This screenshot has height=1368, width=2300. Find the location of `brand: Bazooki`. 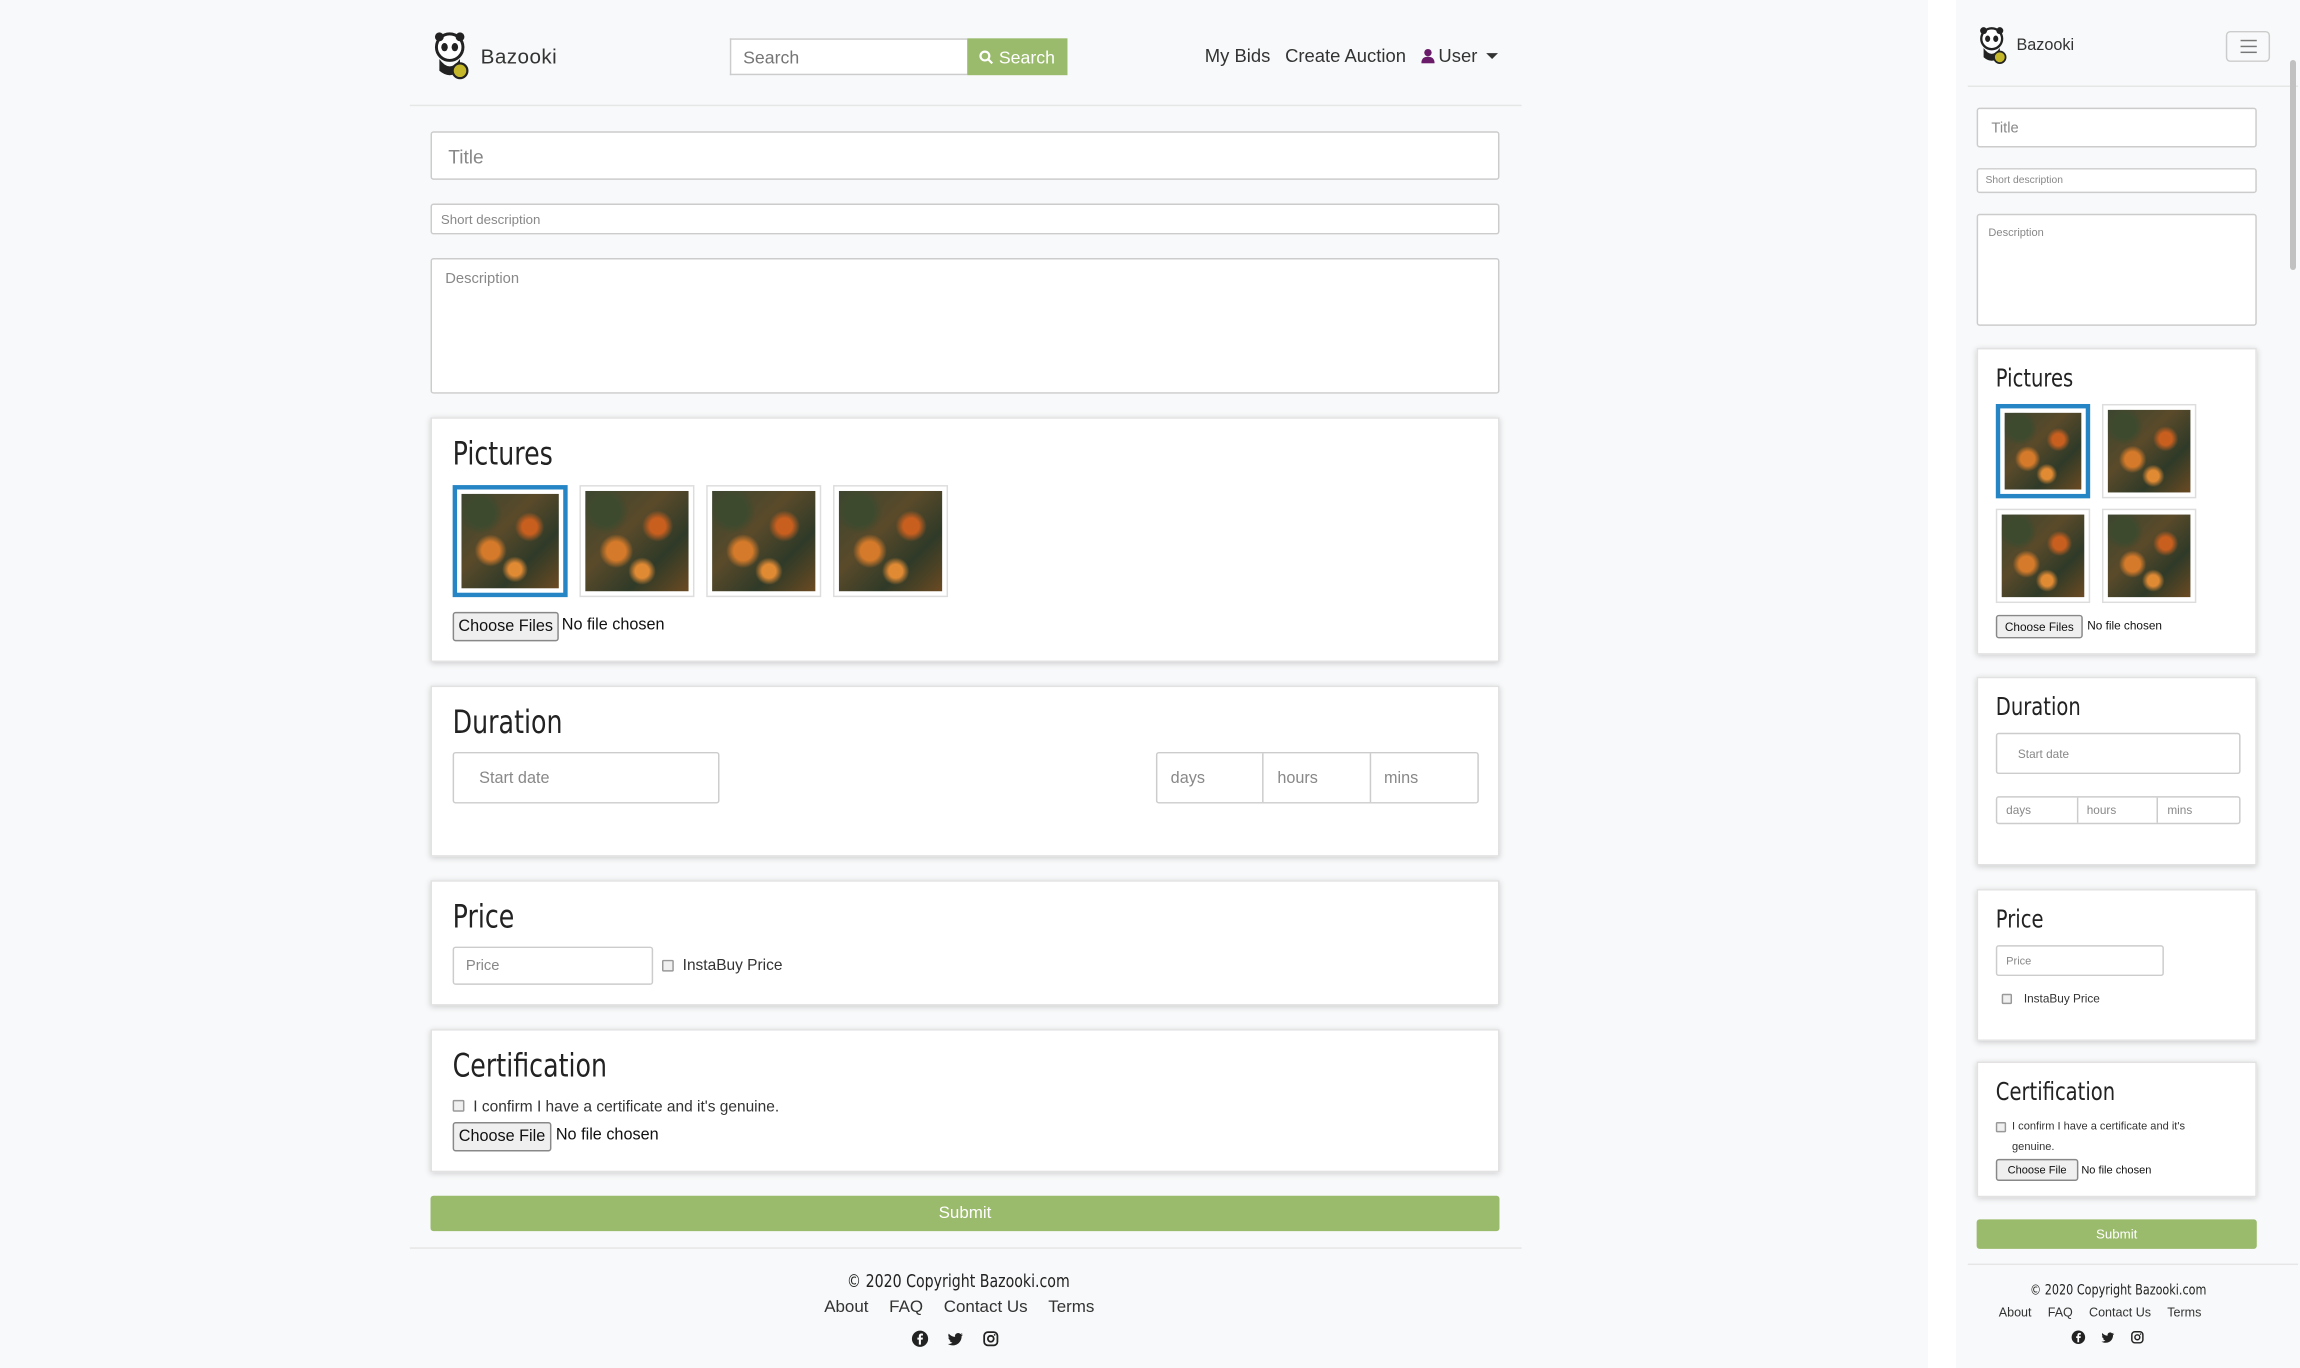

brand: Bazooki is located at coordinates (494, 55).